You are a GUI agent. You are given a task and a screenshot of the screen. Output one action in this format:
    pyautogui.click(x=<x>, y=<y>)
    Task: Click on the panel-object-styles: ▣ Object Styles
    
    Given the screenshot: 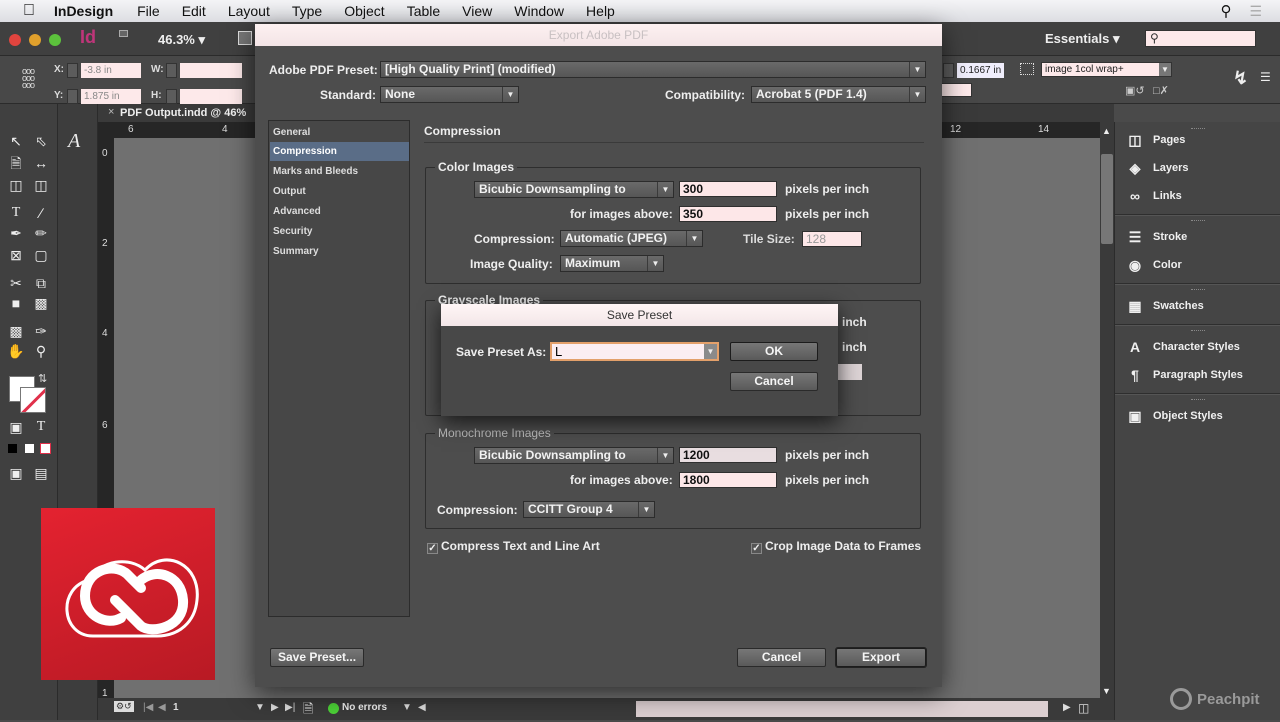 What is the action you would take?
    pyautogui.click(x=1173, y=416)
    